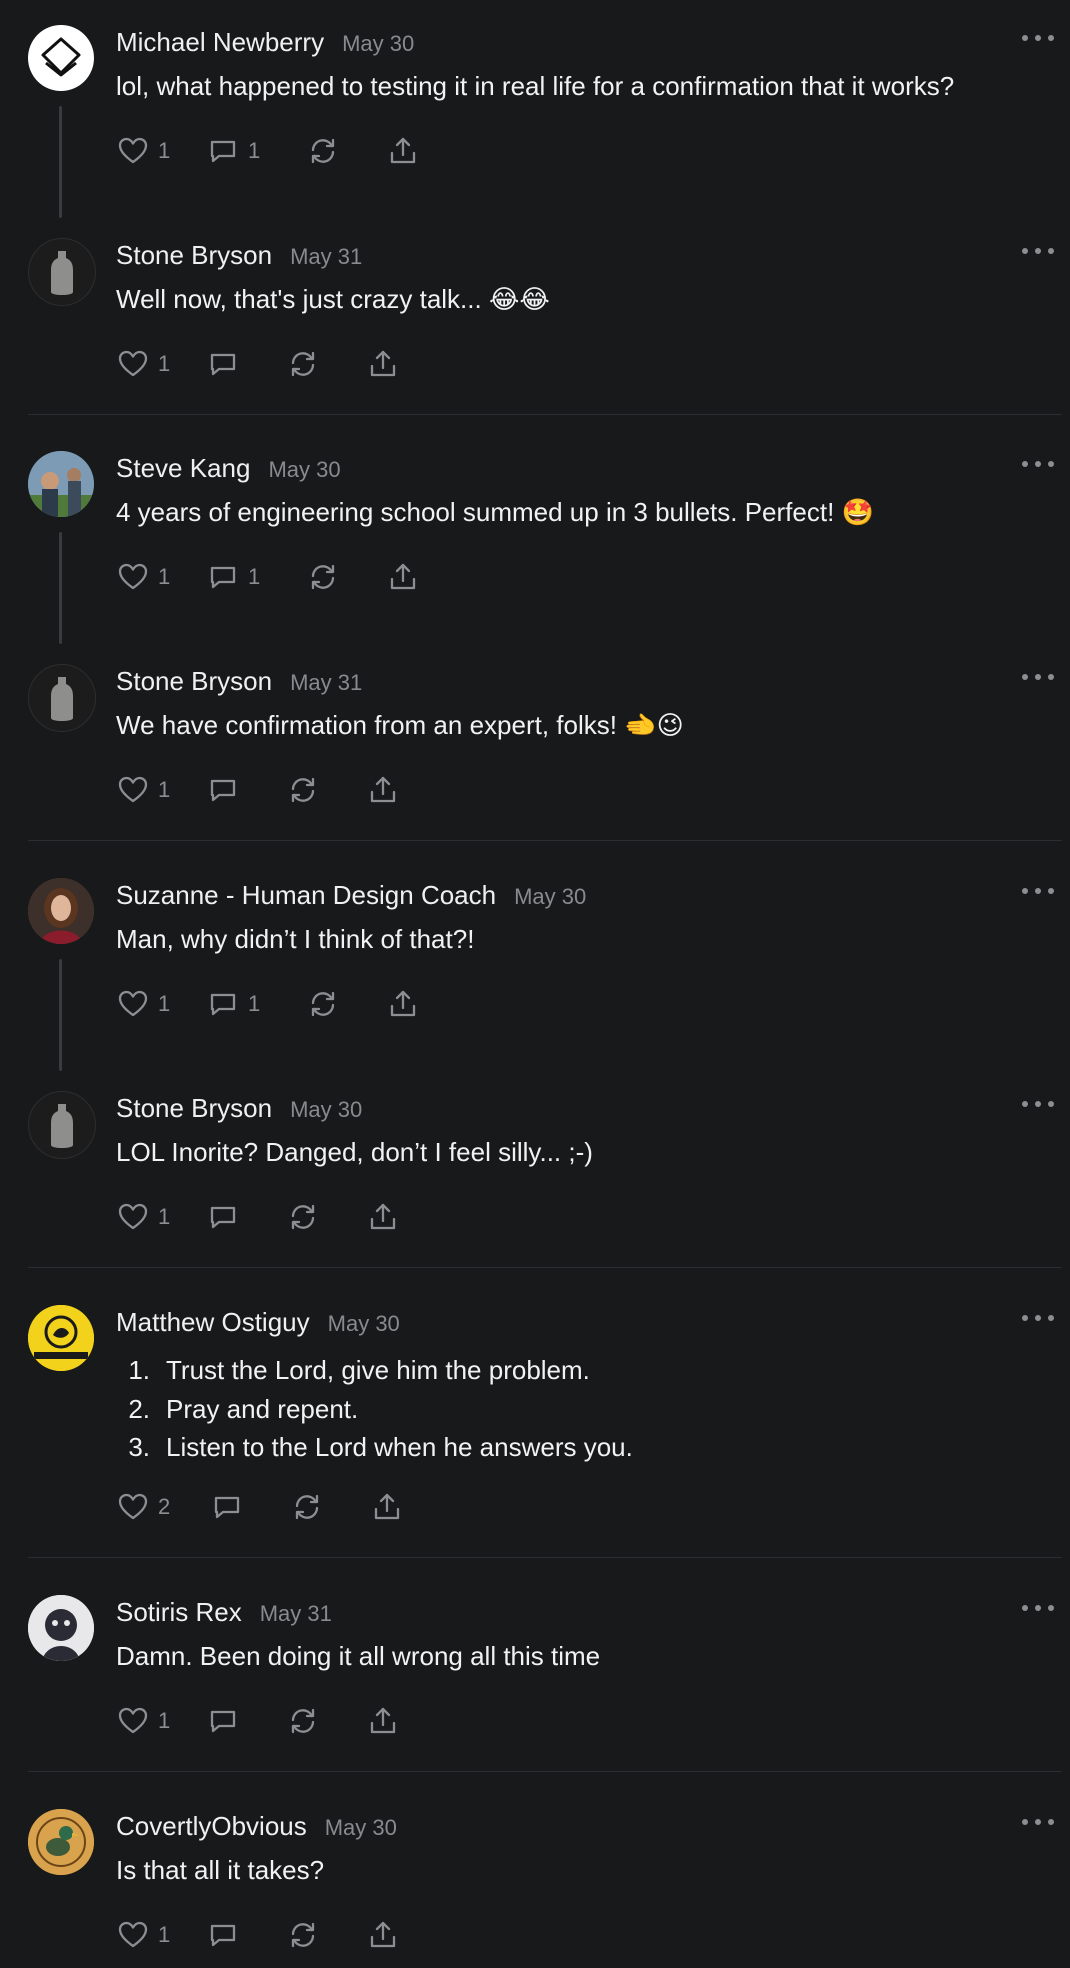  What do you see at coordinates (163, 1507) in the screenshot?
I see `like-button: 2` at bounding box center [163, 1507].